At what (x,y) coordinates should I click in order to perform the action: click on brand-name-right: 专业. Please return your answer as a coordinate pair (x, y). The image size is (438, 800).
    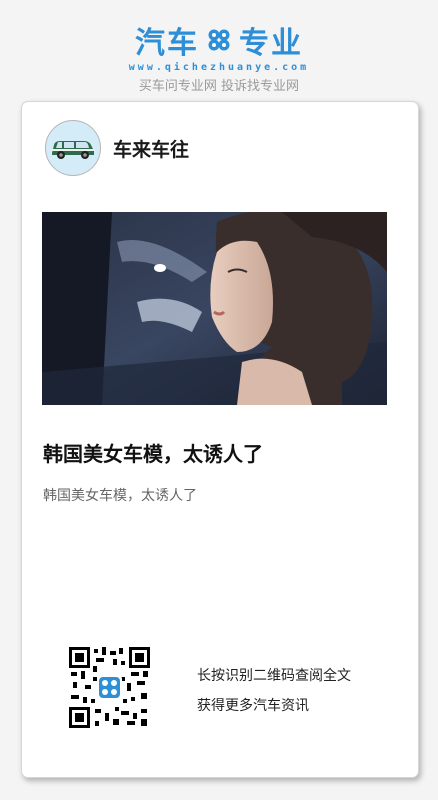
    Looking at the image, I should click on (271, 43).